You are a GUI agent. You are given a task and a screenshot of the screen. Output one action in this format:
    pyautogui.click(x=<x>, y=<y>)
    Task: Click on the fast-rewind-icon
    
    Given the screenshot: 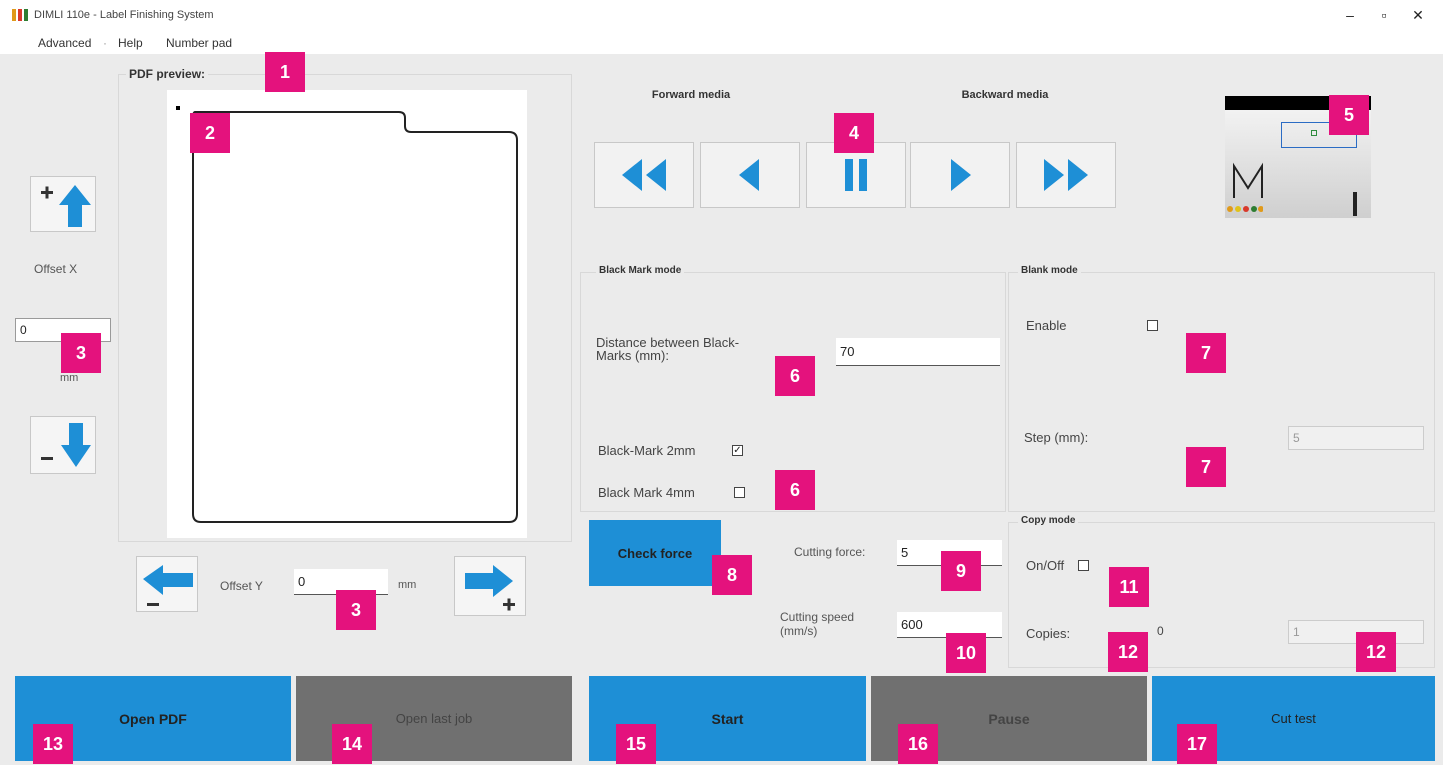 What is the action you would take?
    pyautogui.click(x=644, y=175)
    